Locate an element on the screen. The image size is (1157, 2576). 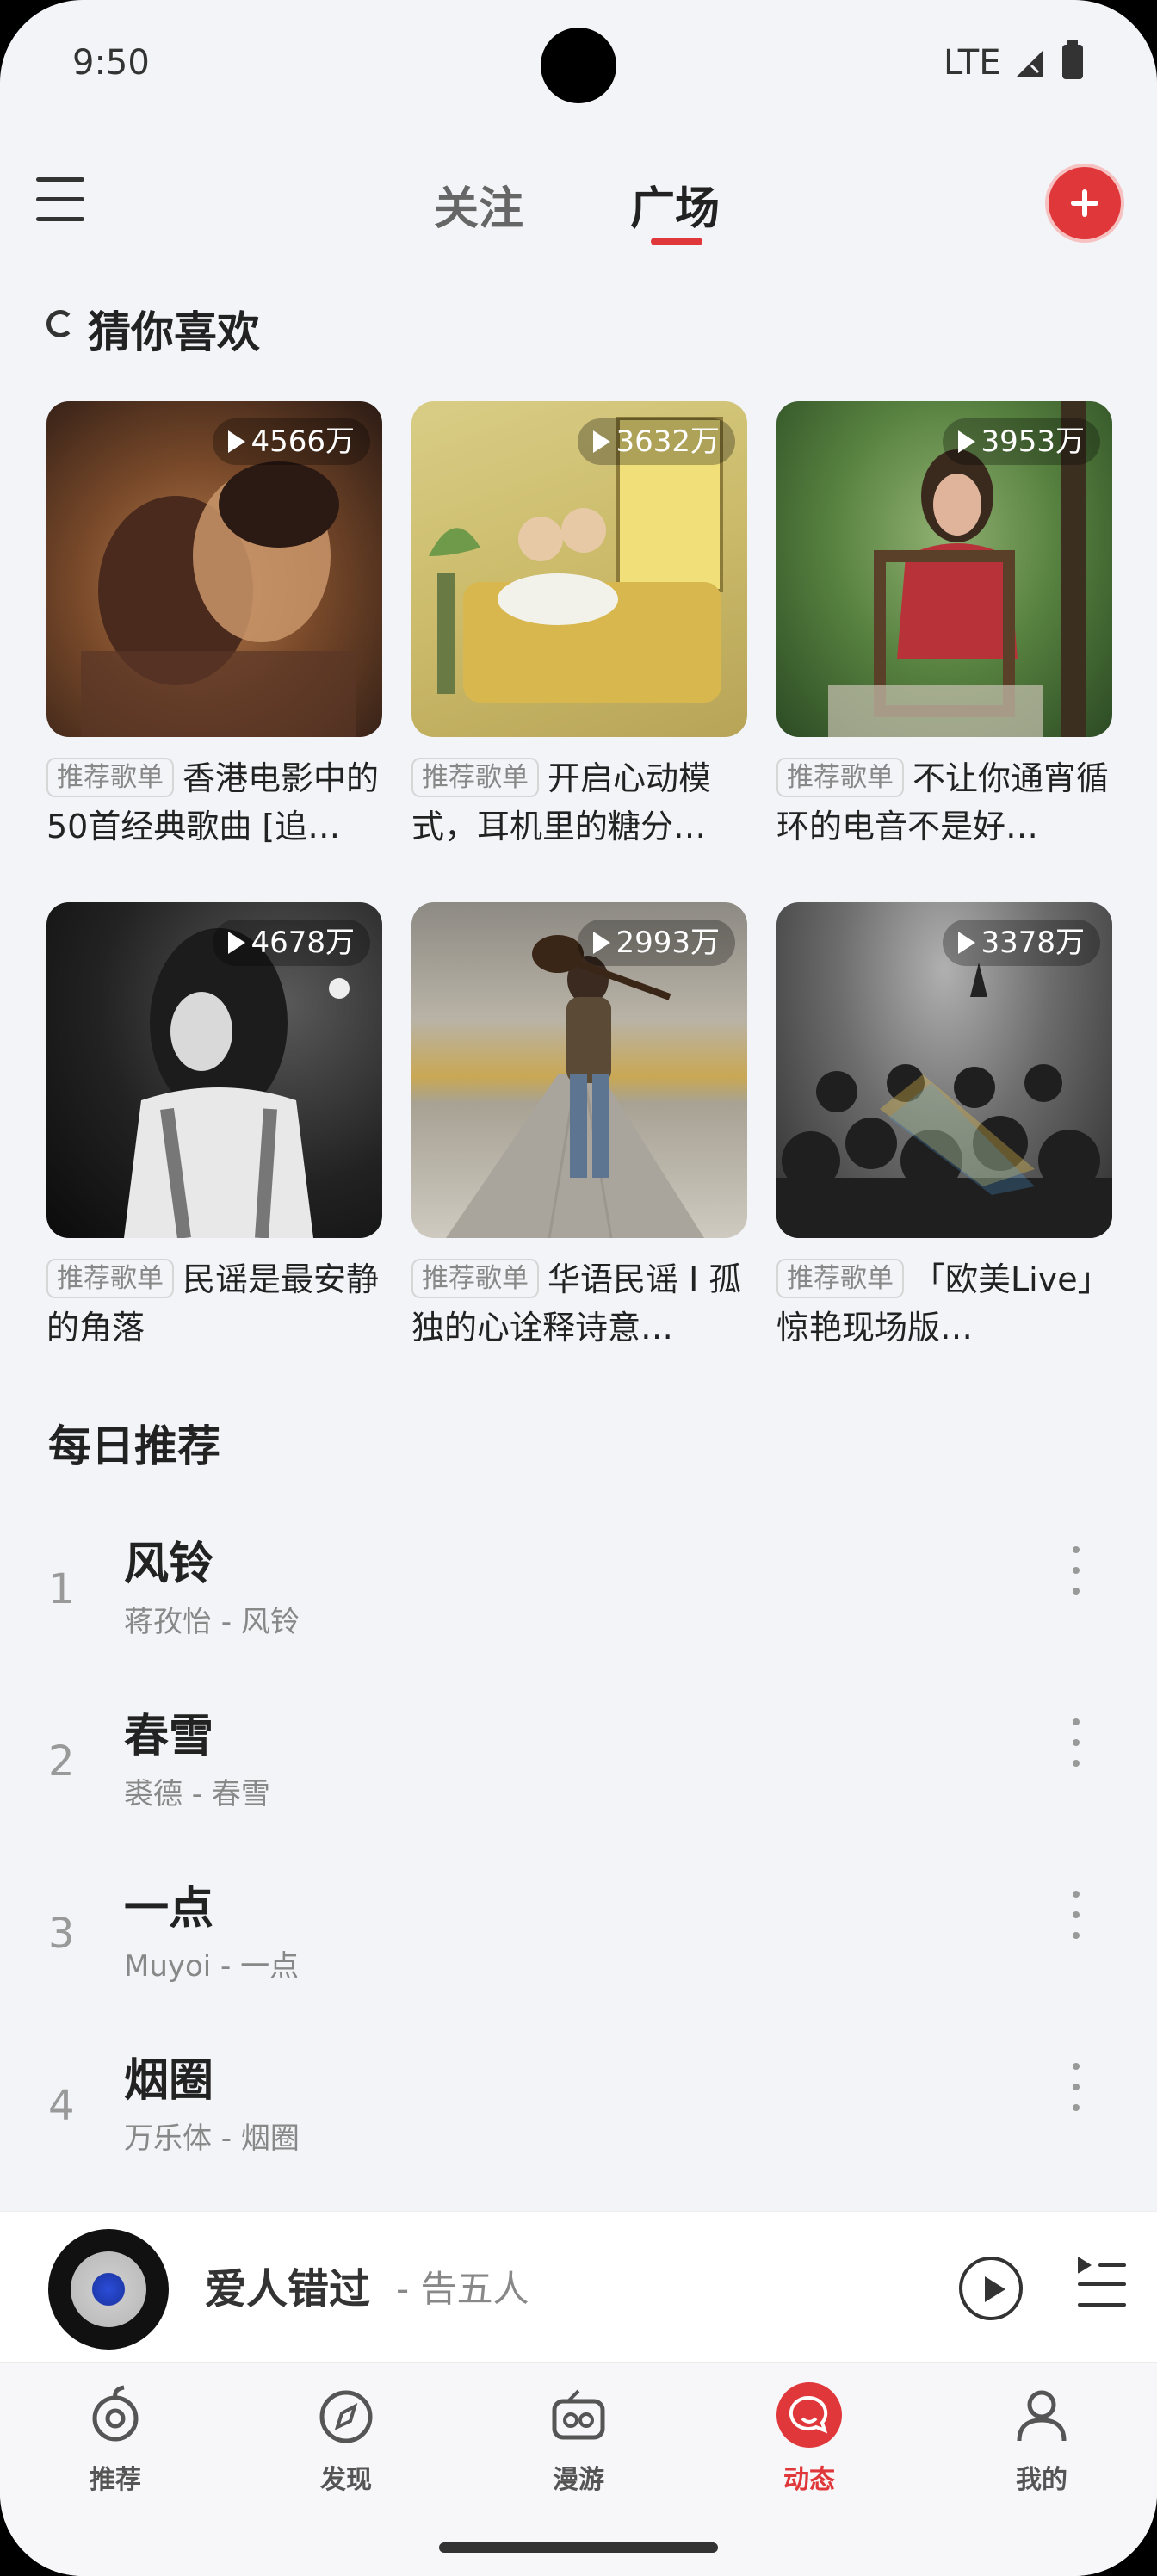
song-artist-album: 蒋孜怡 - 风铃 is located at coordinates (212, 1622).